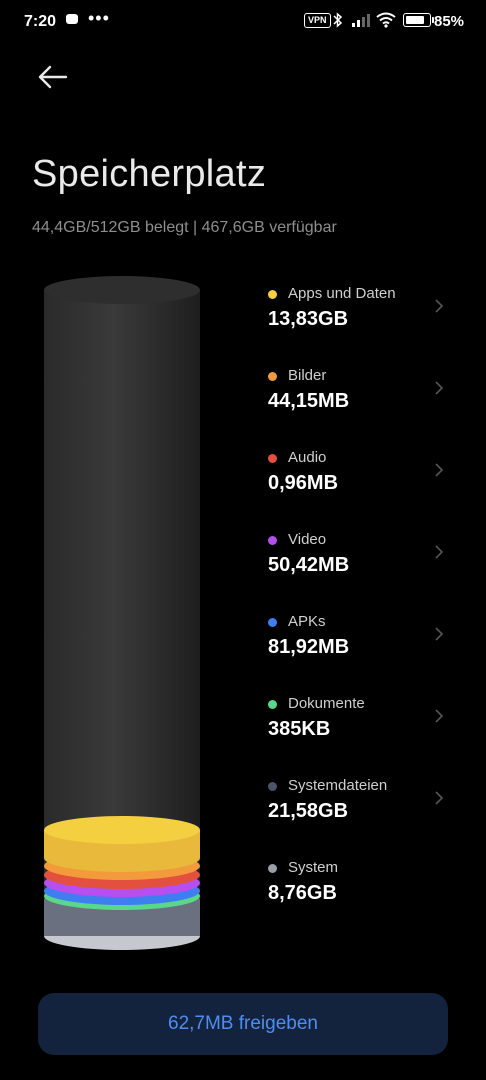 The height and width of the screenshot is (1080, 486). I want to click on category-size: 50,42MB, so click(309, 565).